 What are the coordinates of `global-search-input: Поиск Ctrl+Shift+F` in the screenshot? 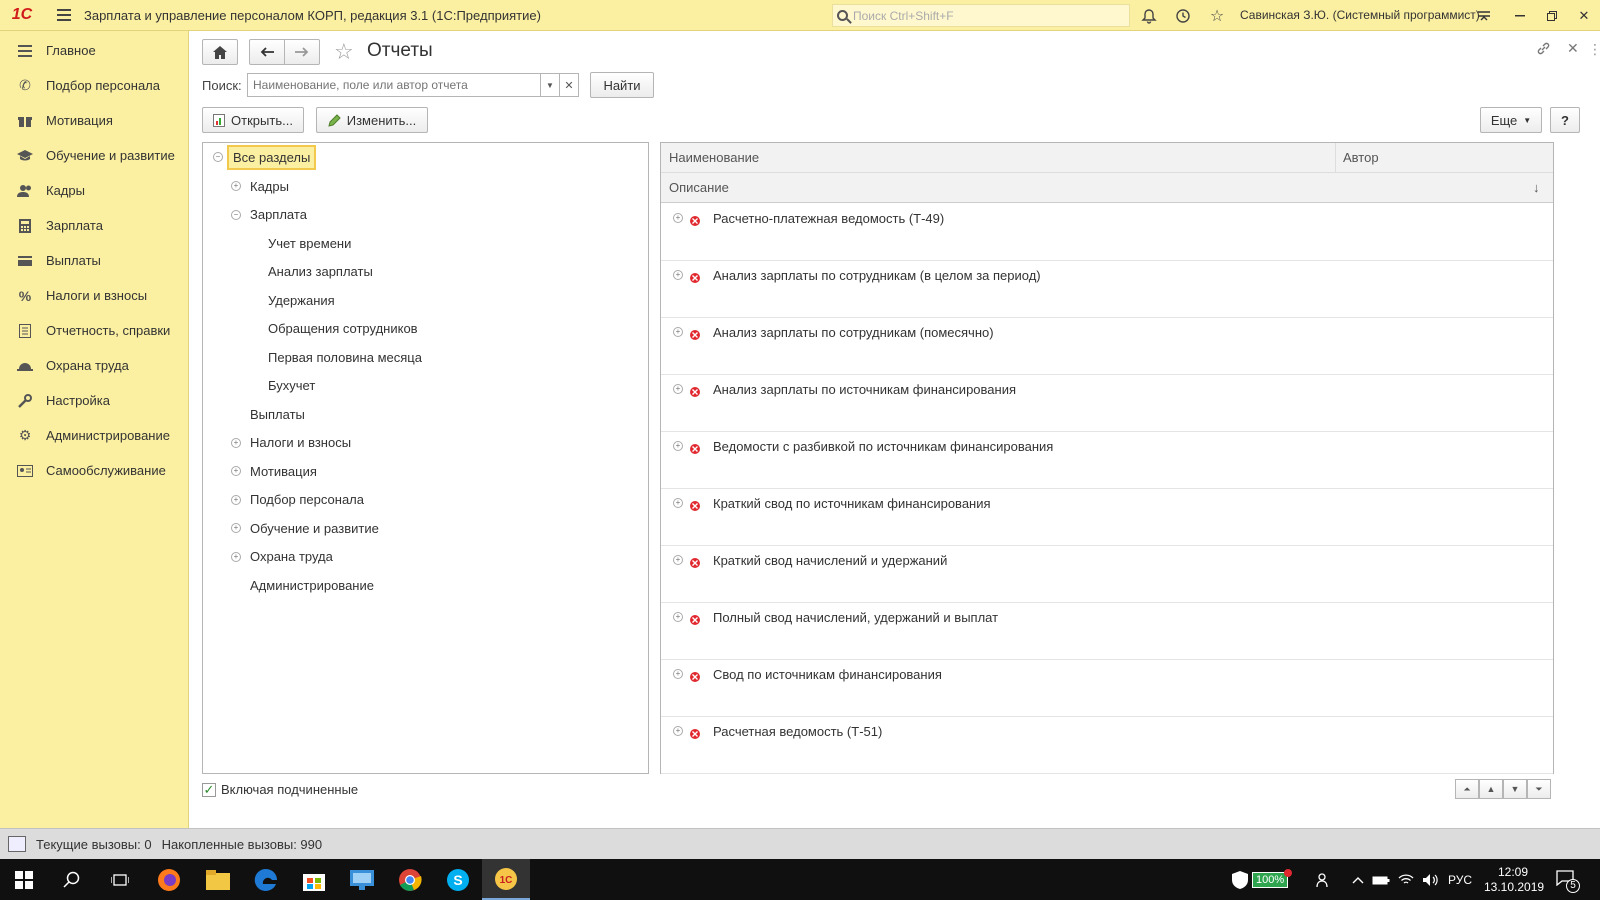 It's located at (981, 15).